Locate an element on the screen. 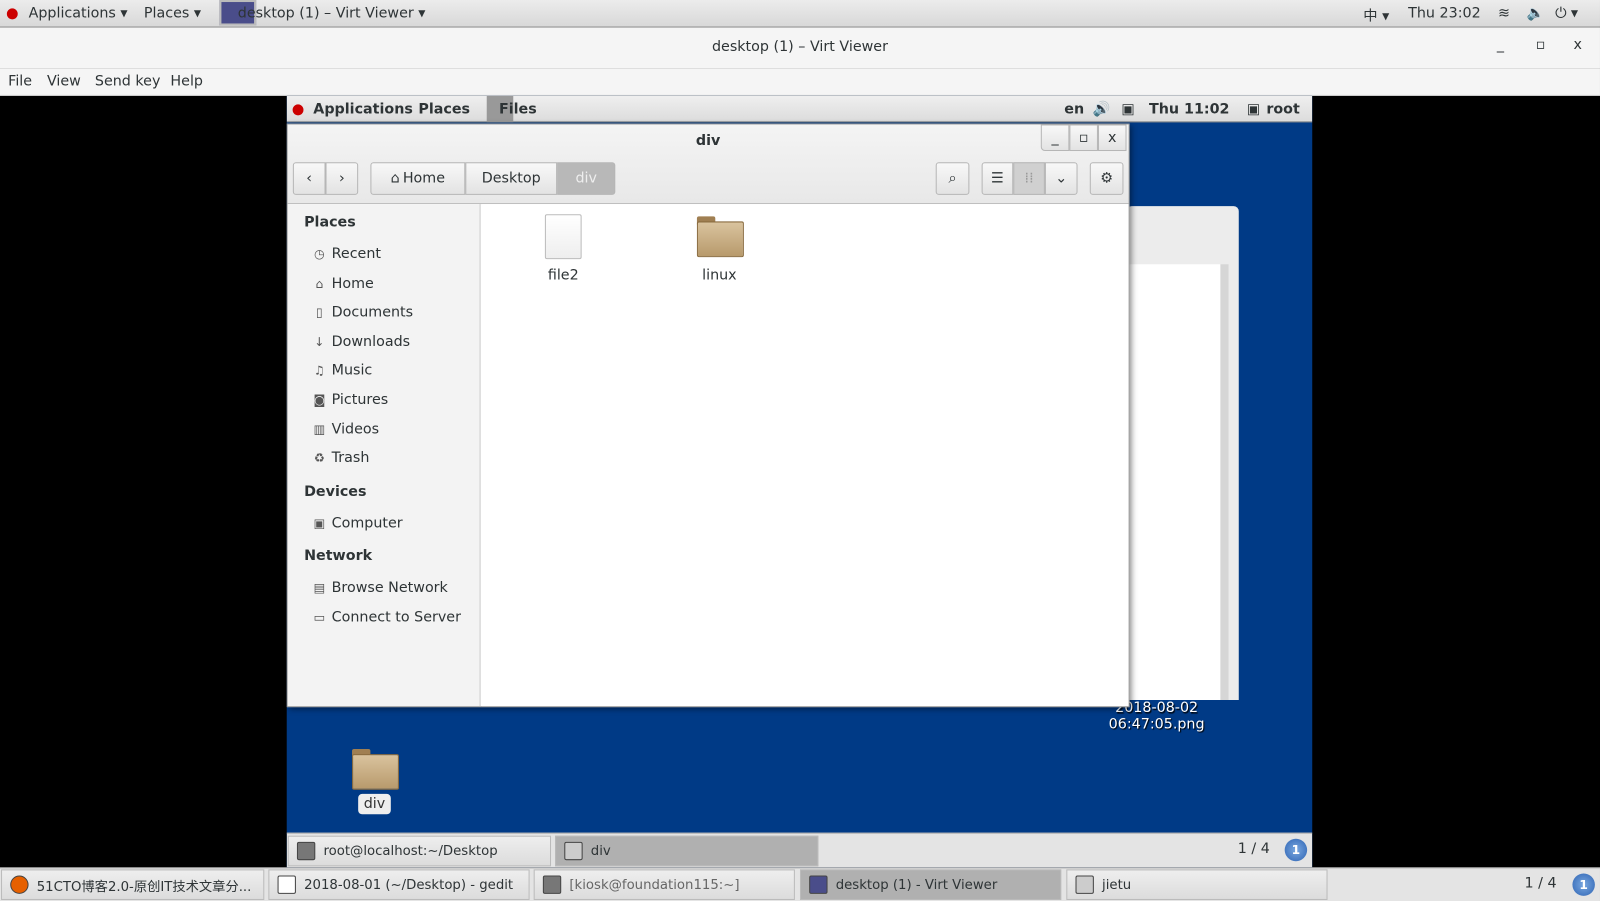  guest-lang: en is located at coordinates (1074, 109).